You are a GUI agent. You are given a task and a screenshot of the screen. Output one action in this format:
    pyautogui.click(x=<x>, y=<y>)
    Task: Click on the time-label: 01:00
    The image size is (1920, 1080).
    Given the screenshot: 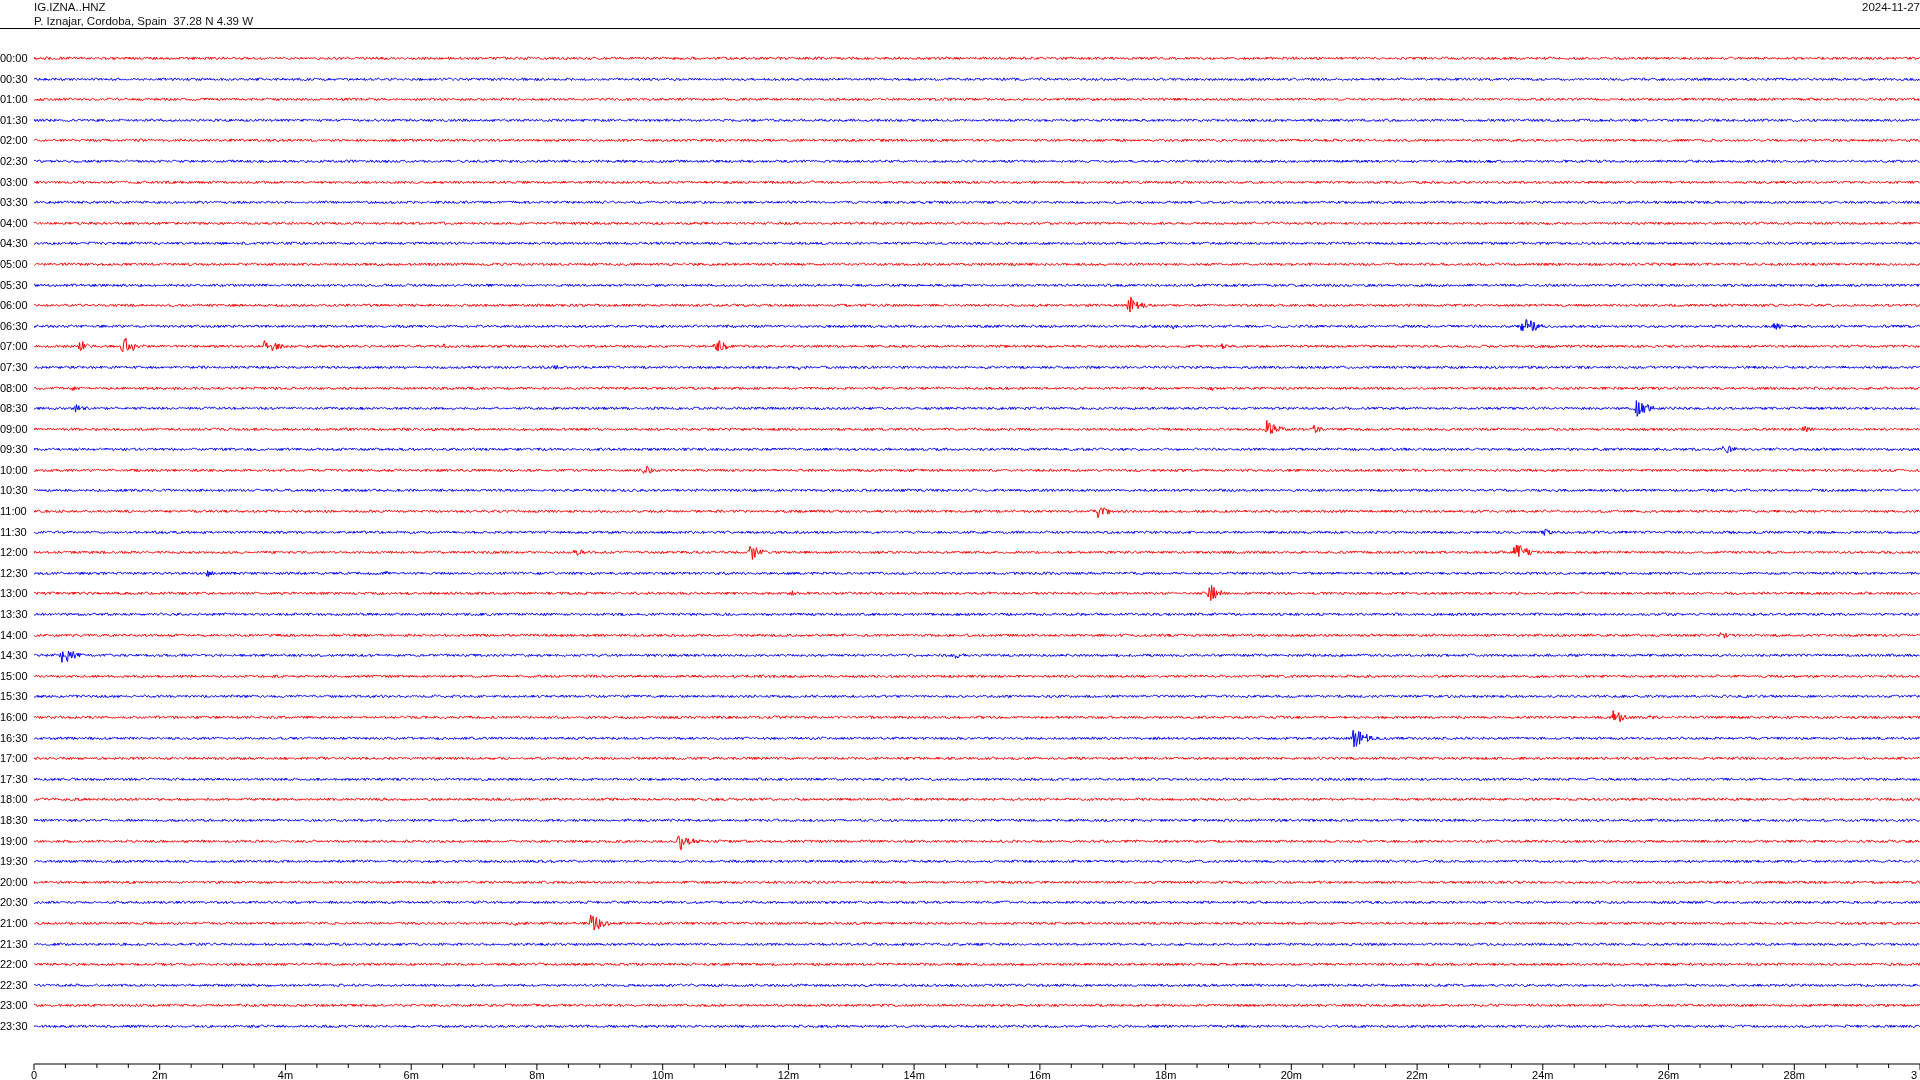 What is the action you would take?
    pyautogui.click(x=14, y=100)
    